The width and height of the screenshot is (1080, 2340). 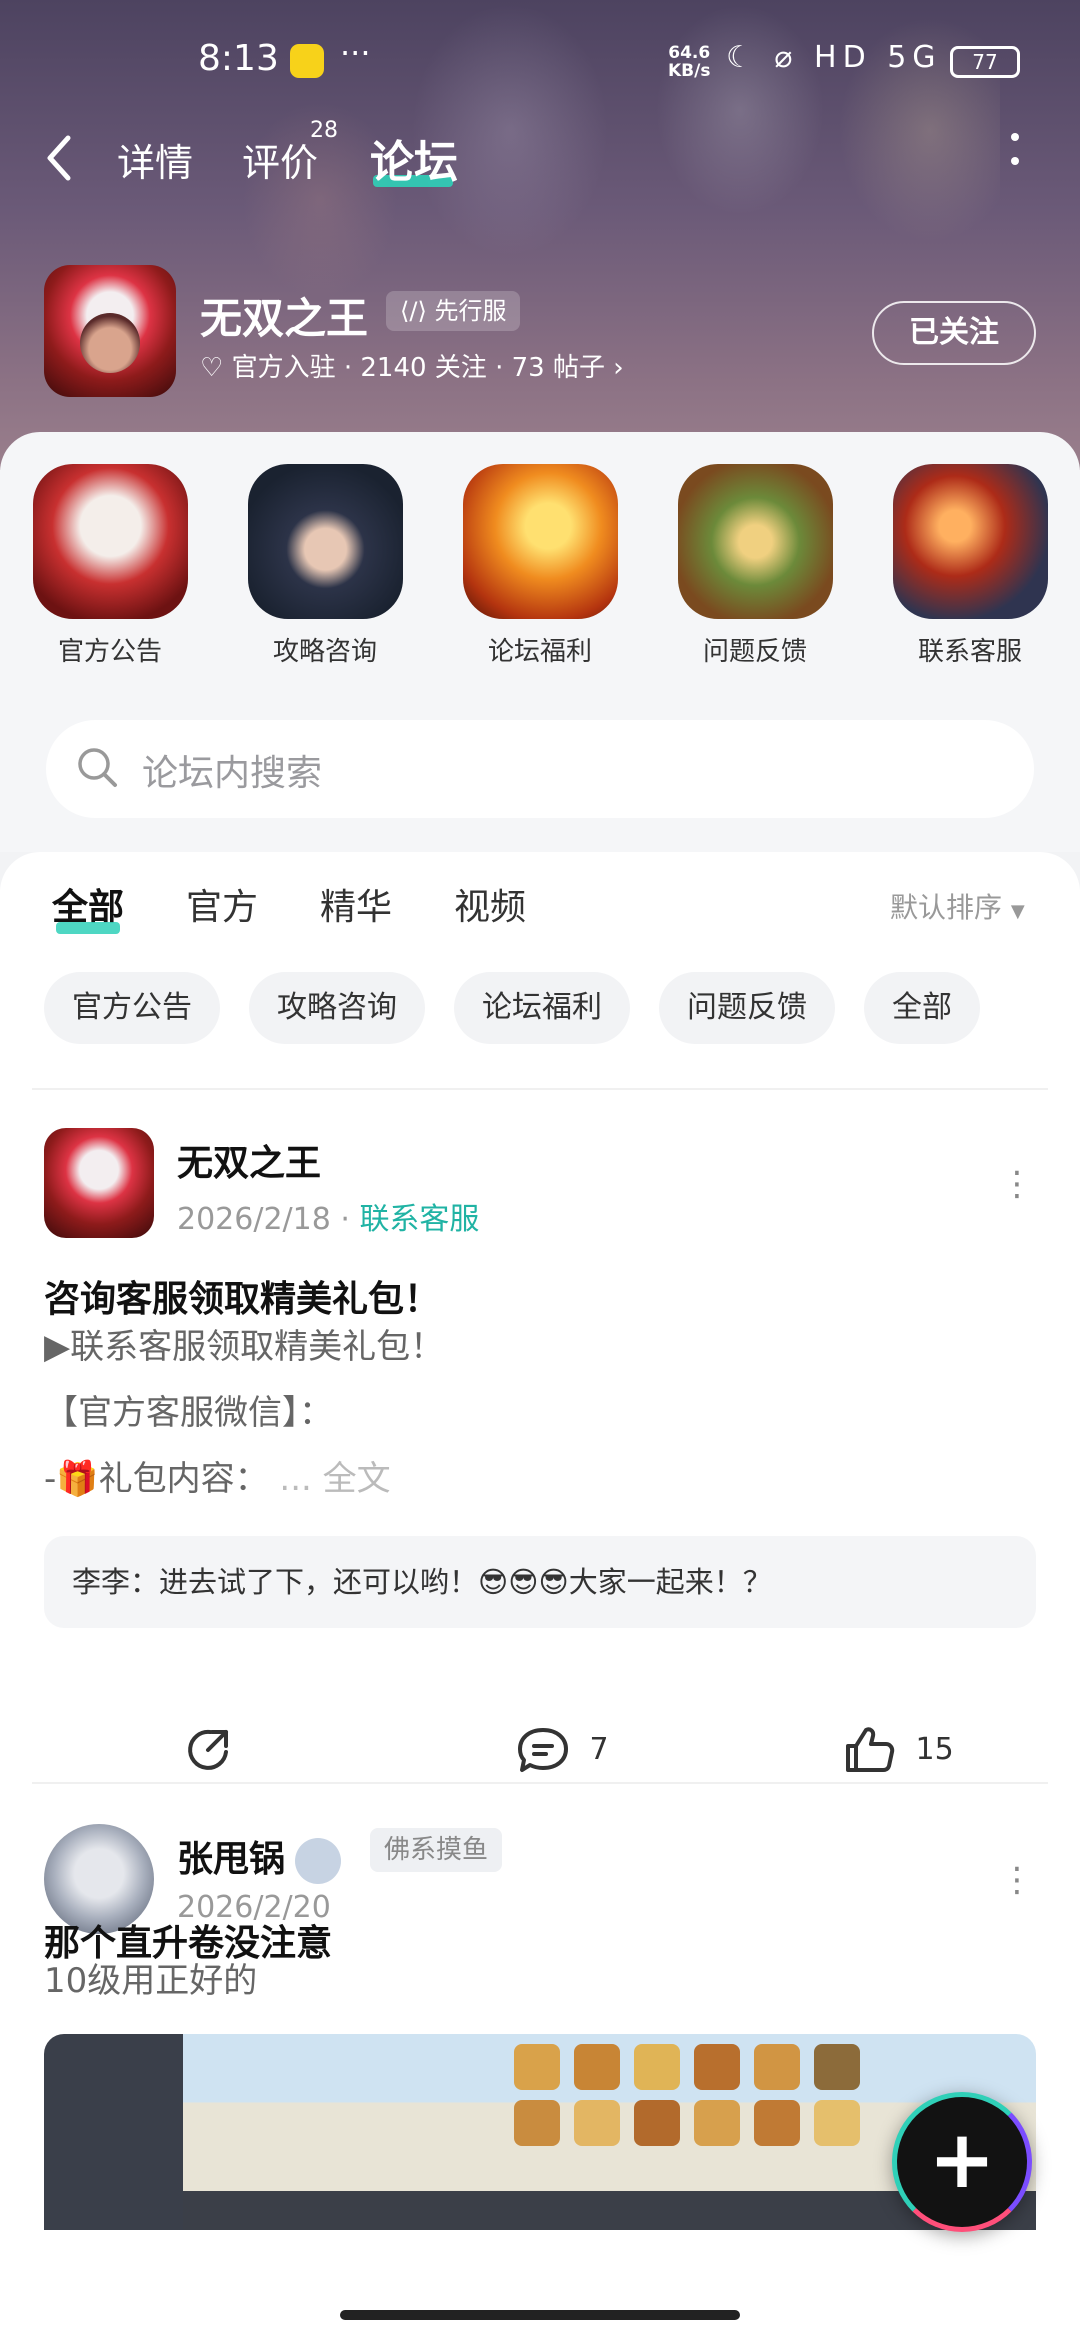 I want to click on more-menu-button, so click(x=1015, y=158).